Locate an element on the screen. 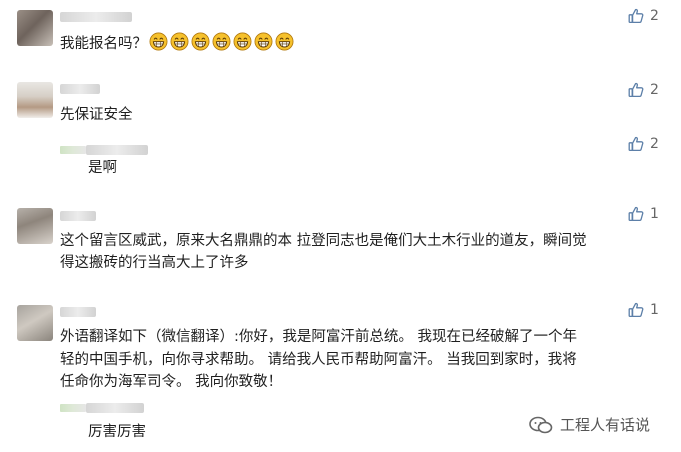 This screenshot has width=681, height=452. comment-text: 先保证安全 is located at coordinates (96, 115).